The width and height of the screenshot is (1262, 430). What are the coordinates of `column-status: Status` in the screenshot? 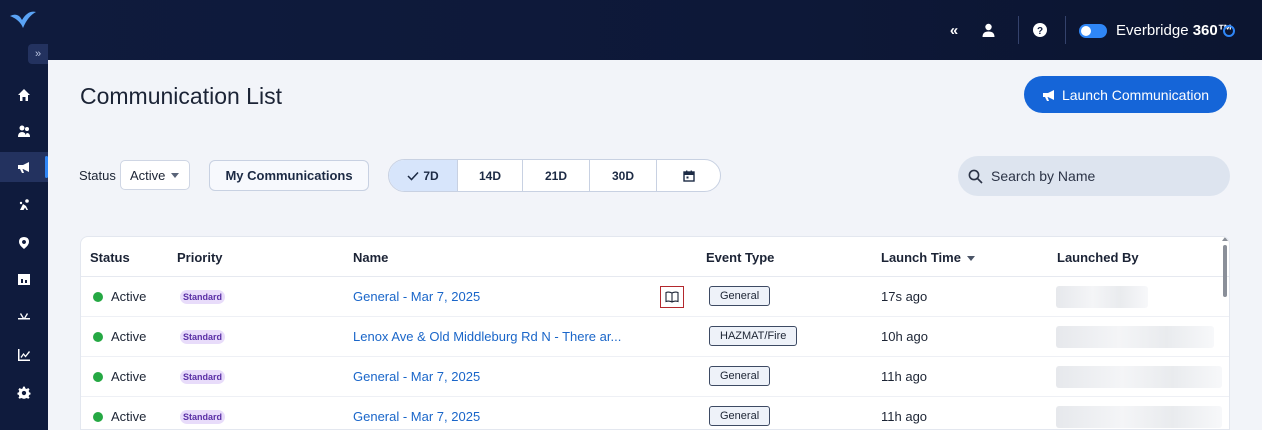 It's located at (110, 257).